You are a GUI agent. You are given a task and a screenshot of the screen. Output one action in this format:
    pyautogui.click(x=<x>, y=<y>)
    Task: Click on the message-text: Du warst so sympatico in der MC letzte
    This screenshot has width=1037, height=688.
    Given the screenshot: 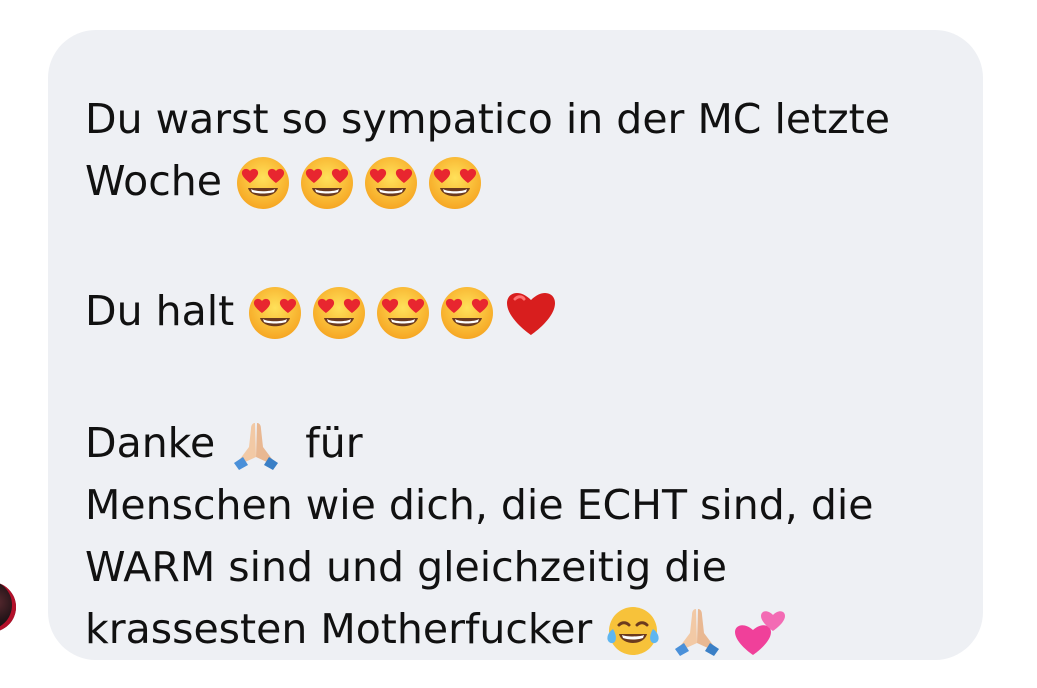 What is the action you would take?
    pyautogui.click(x=487, y=119)
    